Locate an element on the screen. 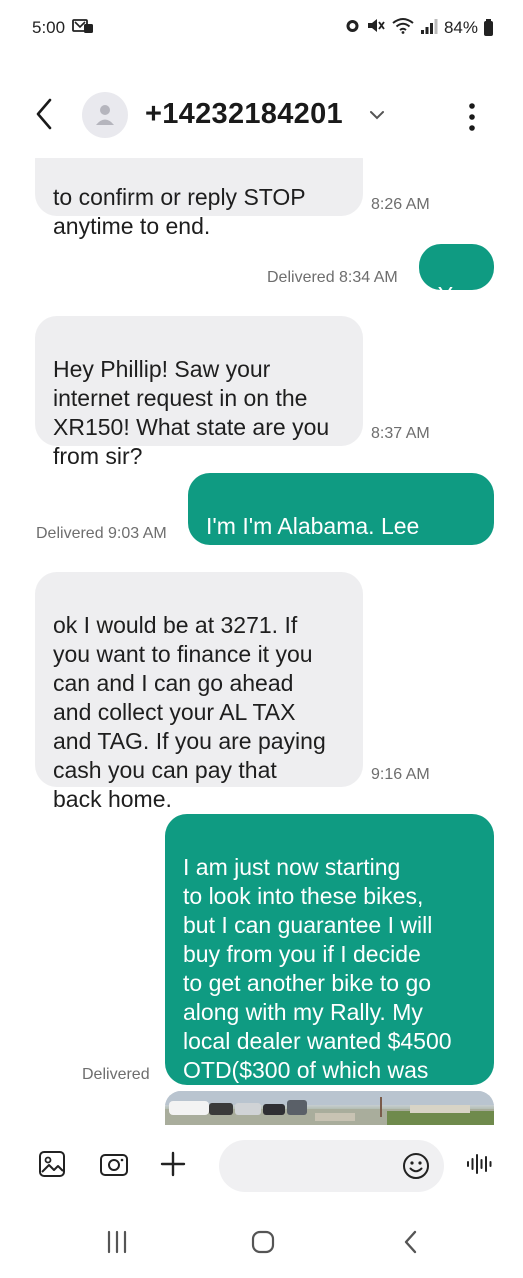 The width and height of the screenshot is (523, 1278). incoming-message-bubble: to confirm or reply STOP anytime to end. is located at coordinates (199, 198).